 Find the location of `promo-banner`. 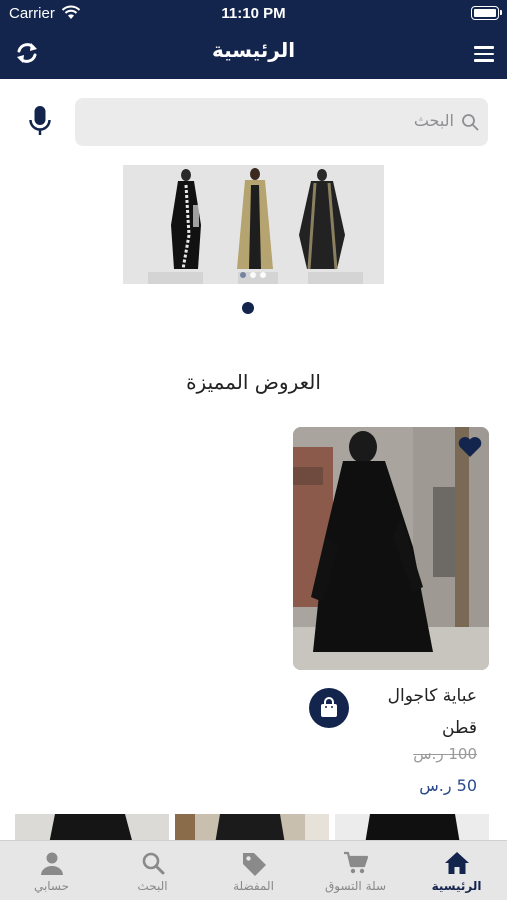

promo-banner is located at coordinates (253, 224).